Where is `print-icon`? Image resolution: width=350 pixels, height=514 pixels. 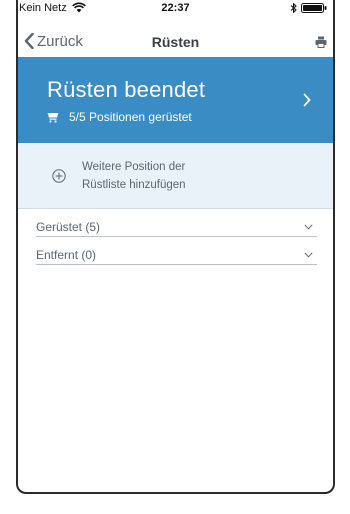
print-icon is located at coordinates (321, 42).